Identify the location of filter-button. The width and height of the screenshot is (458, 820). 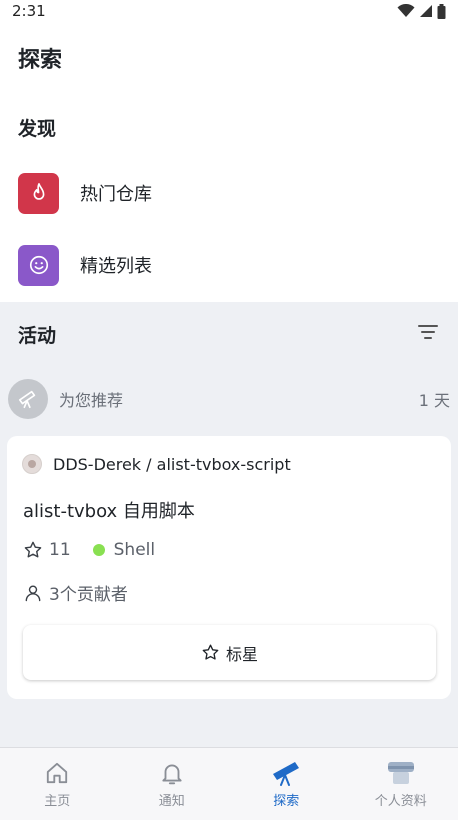
(428, 332).